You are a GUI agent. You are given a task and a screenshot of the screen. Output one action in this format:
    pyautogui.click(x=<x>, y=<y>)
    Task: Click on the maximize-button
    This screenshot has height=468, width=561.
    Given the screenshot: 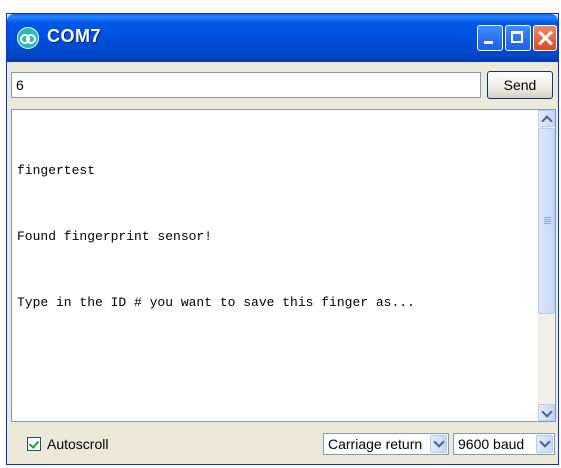 What is the action you would take?
    pyautogui.click(x=518, y=38)
    